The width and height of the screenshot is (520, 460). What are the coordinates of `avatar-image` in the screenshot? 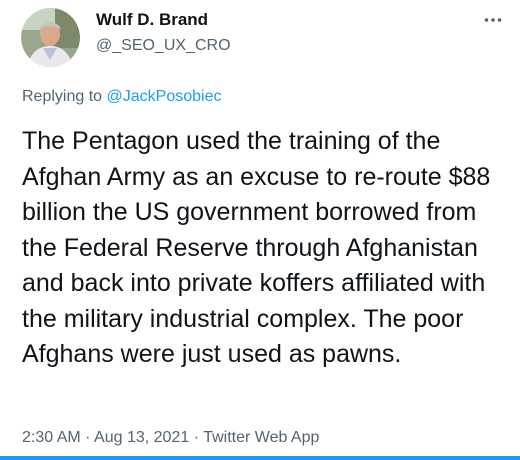 It's located at (50, 37).